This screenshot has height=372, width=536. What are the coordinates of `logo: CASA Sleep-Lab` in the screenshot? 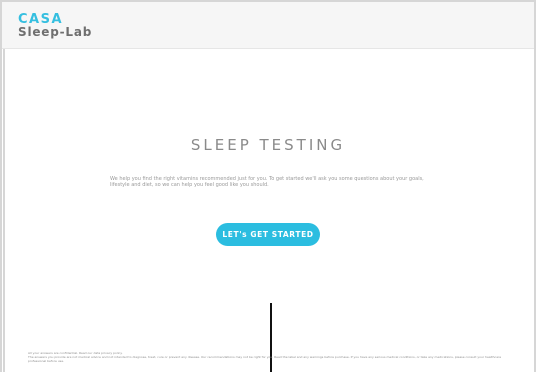 It's located at (55, 26).